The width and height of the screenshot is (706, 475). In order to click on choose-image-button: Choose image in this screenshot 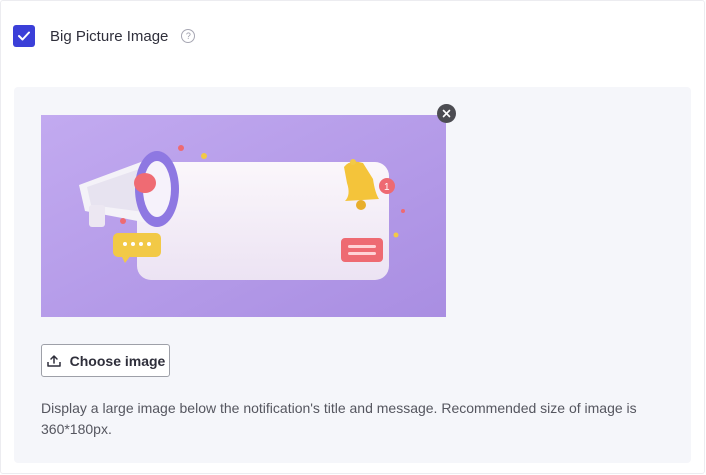, I will do `click(105, 360)`.